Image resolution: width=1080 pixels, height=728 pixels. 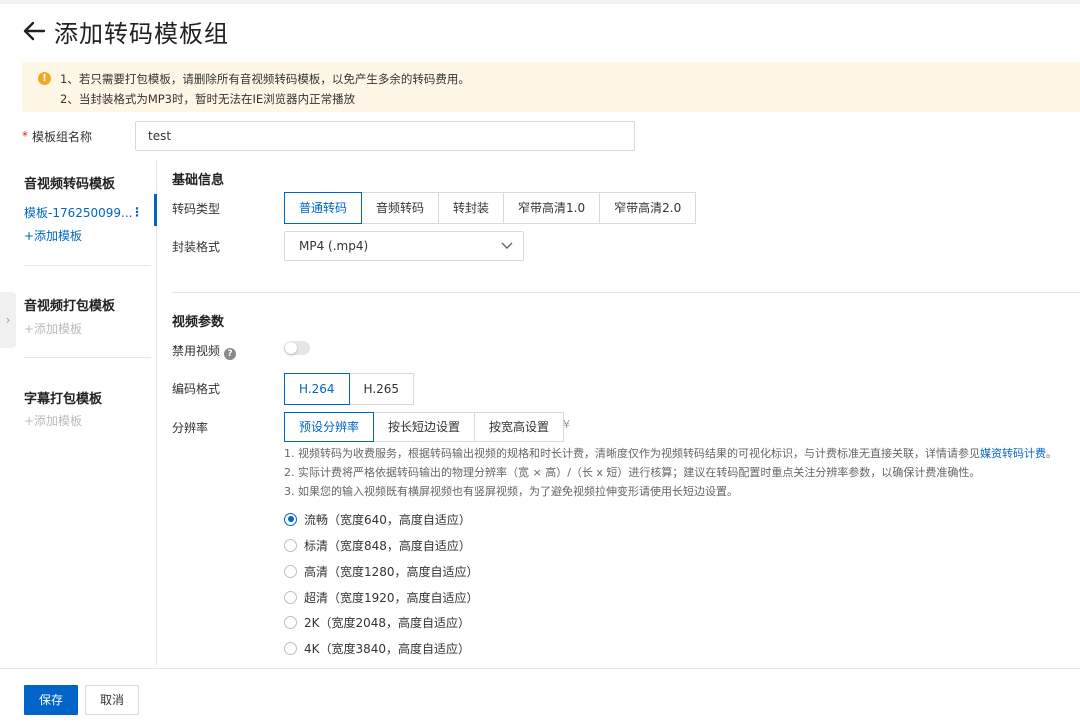 I want to click on disable-video-toggle, so click(x=297, y=348).